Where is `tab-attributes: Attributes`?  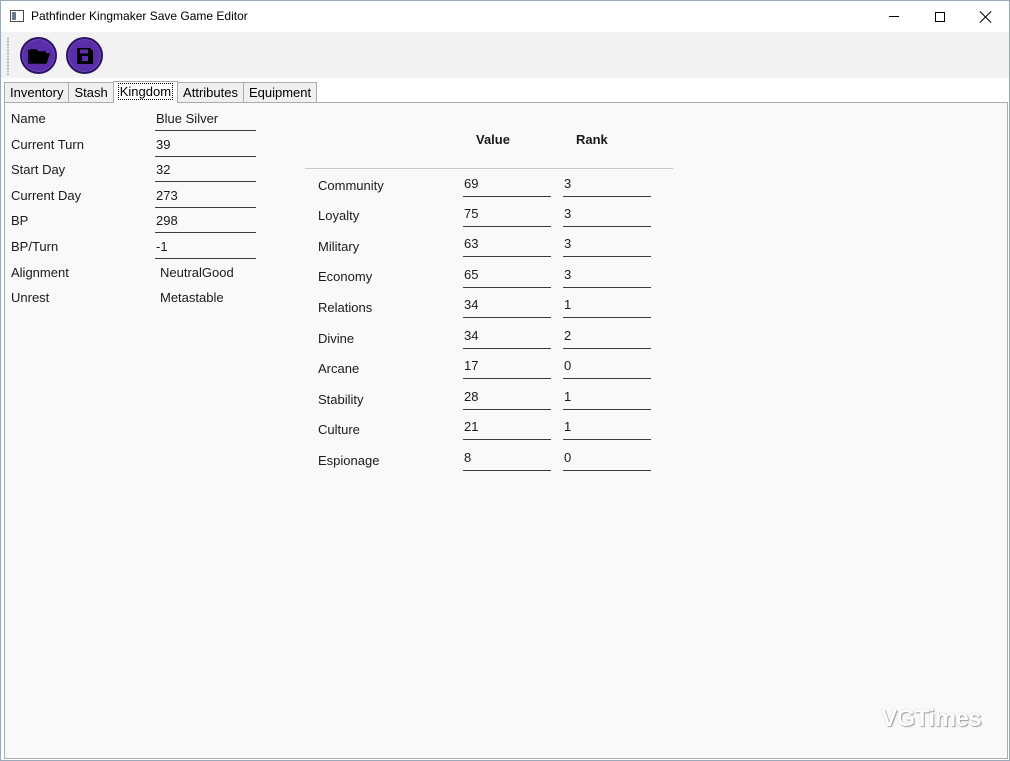 tab-attributes: Attributes is located at coordinates (210, 92).